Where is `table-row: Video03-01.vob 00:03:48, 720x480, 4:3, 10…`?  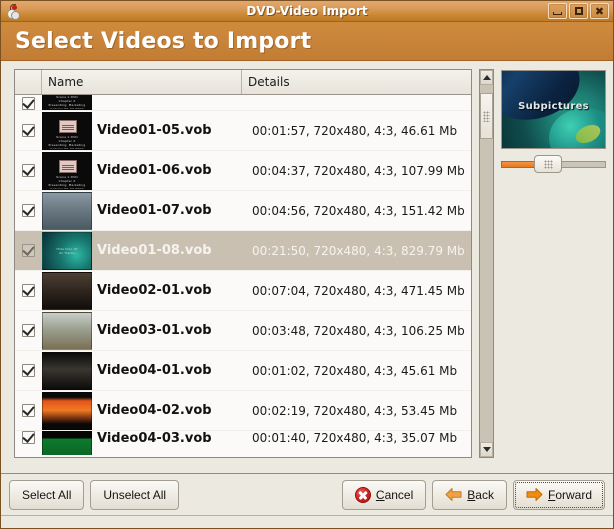
table-row: Video03-01.vob 00:03:48, 720x480, 4:3, 10… is located at coordinates (243, 331).